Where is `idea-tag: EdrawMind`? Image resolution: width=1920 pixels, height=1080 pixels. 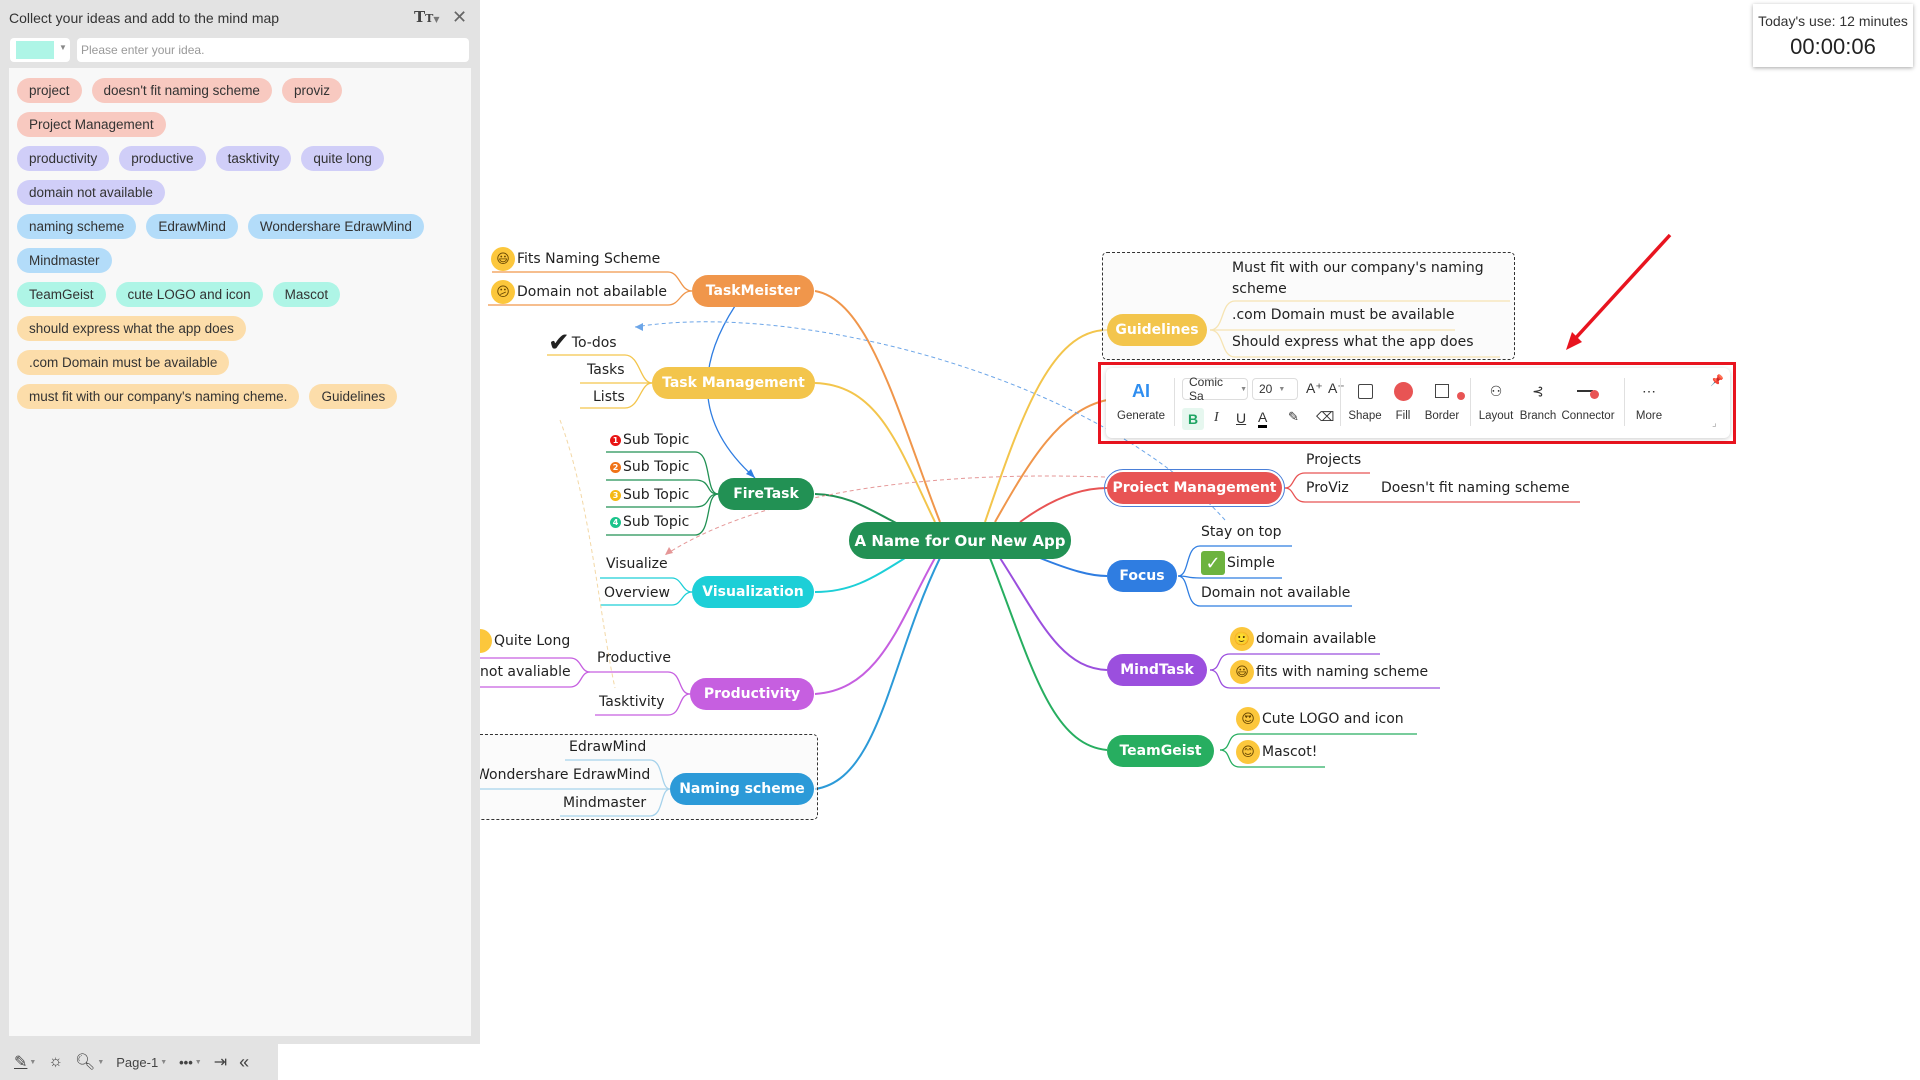 idea-tag: EdrawMind is located at coordinates (192, 226).